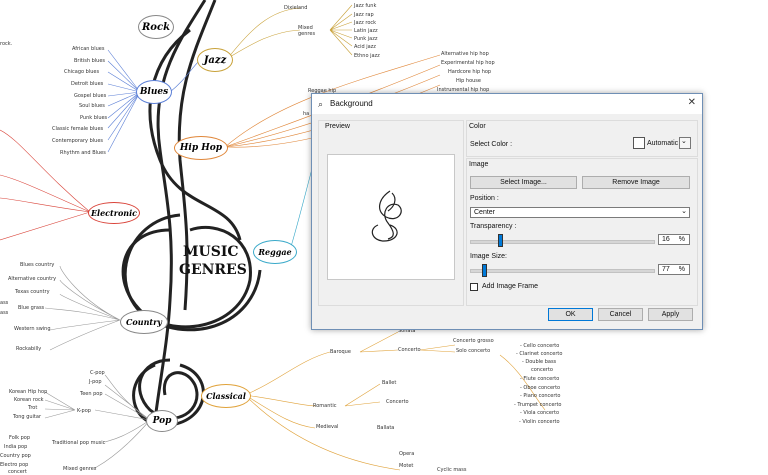 The image size is (768, 475). What do you see at coordinates (620, 314) in the screenshot?
I see `cancel-button: Cancel` at bounding box center [620, 314].